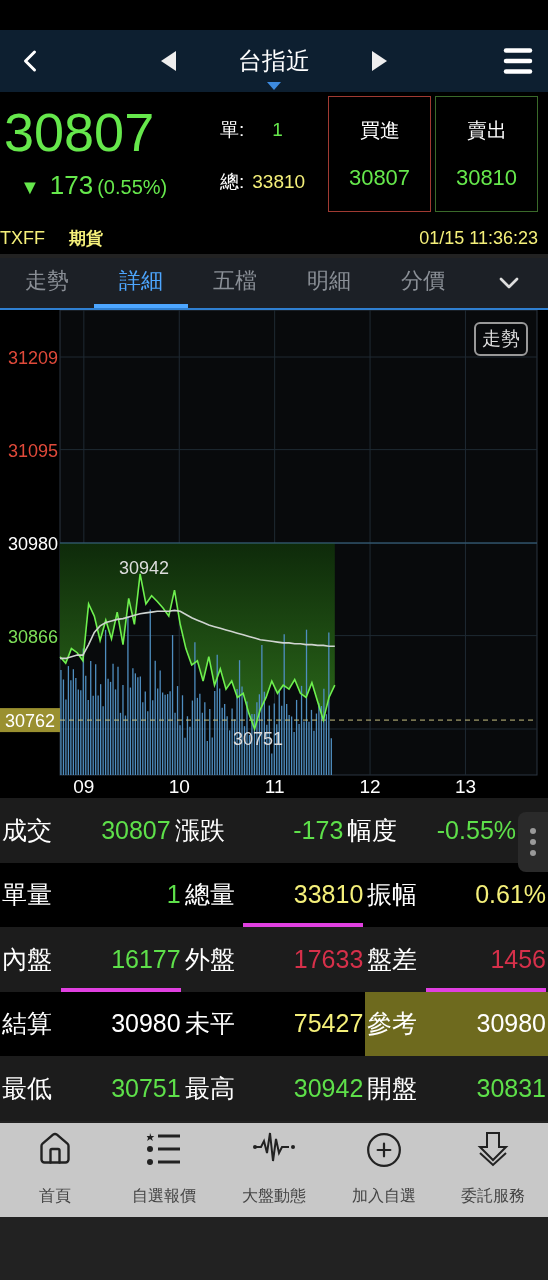 Image resolution: width=548 pixels, height=1280 pixels. Describe the element at coordinates (32, 544) in the screenshot. I see `y-axis-label: 30980` at that location.